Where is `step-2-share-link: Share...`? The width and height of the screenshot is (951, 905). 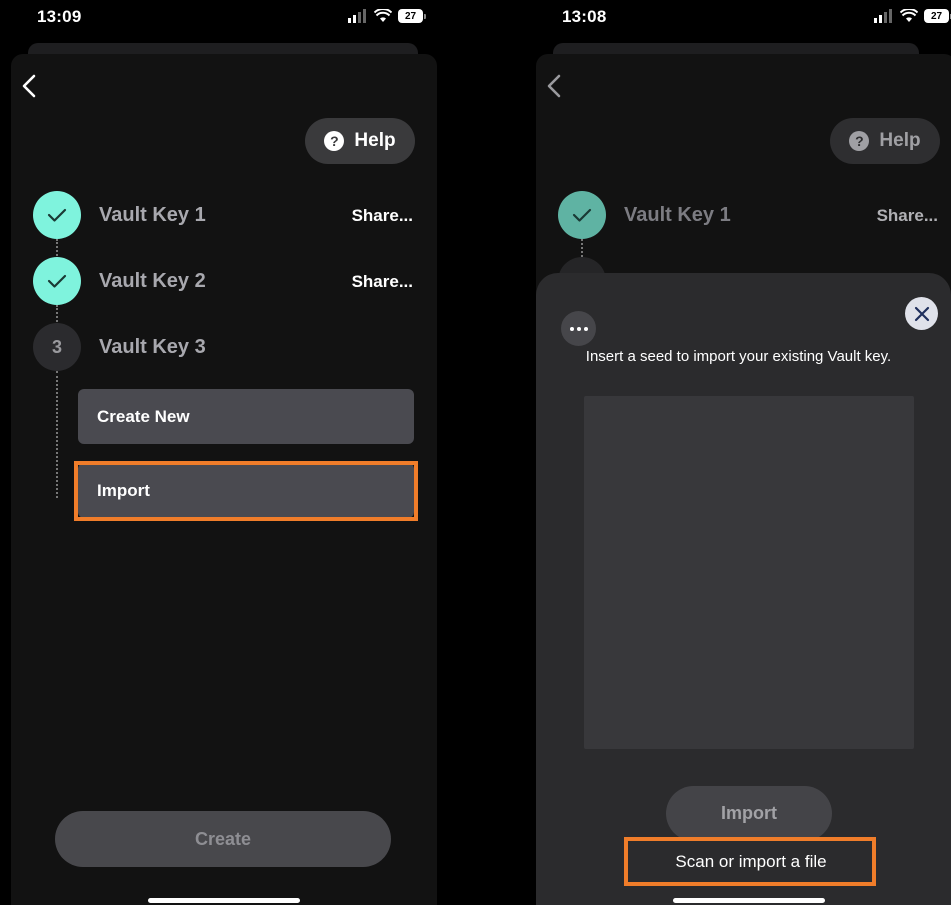
step-2-share-link: Share... is located at coordinates (382, 282).